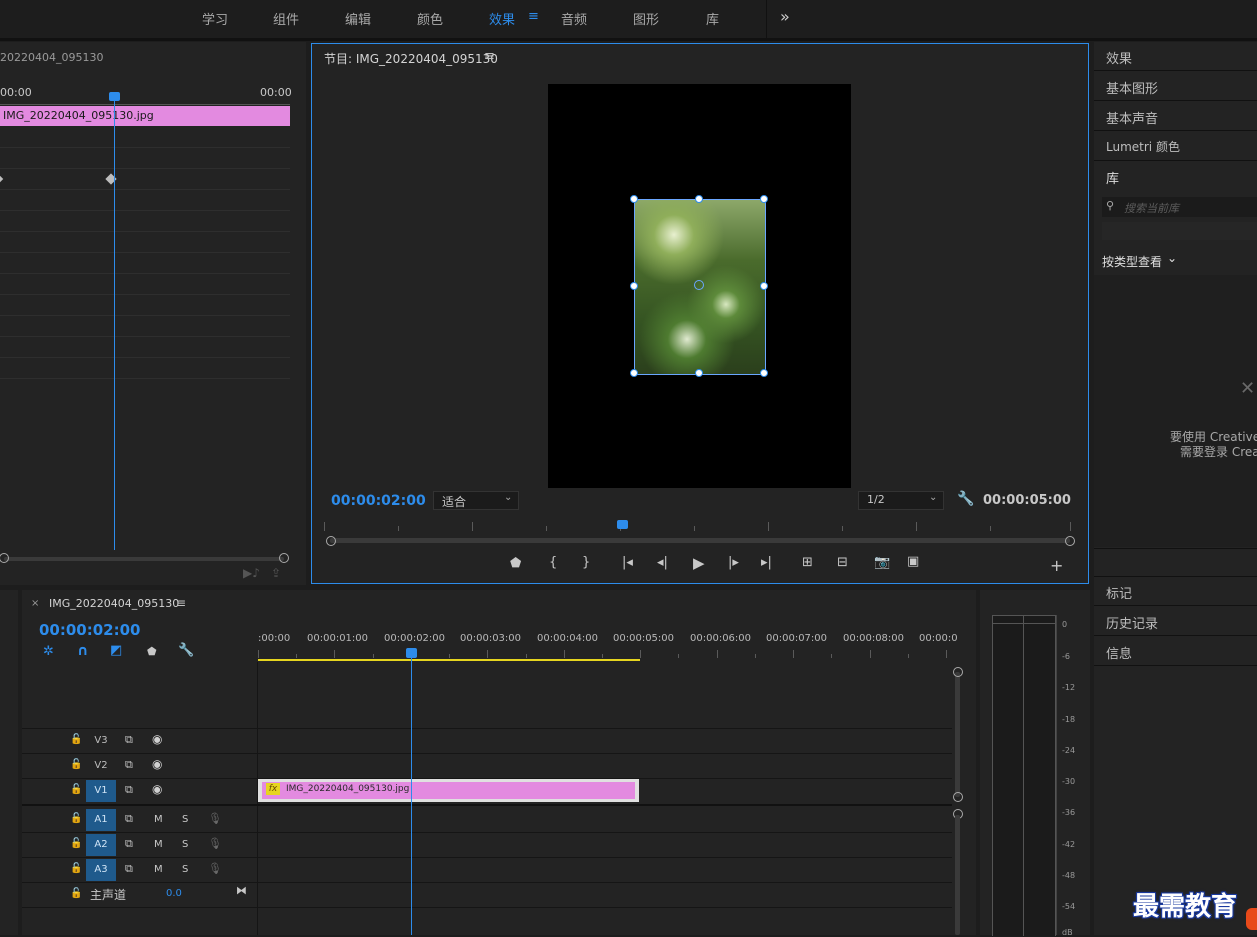  I want to click on panel-essential-graphics: 基本图形, so click(1132, 87).